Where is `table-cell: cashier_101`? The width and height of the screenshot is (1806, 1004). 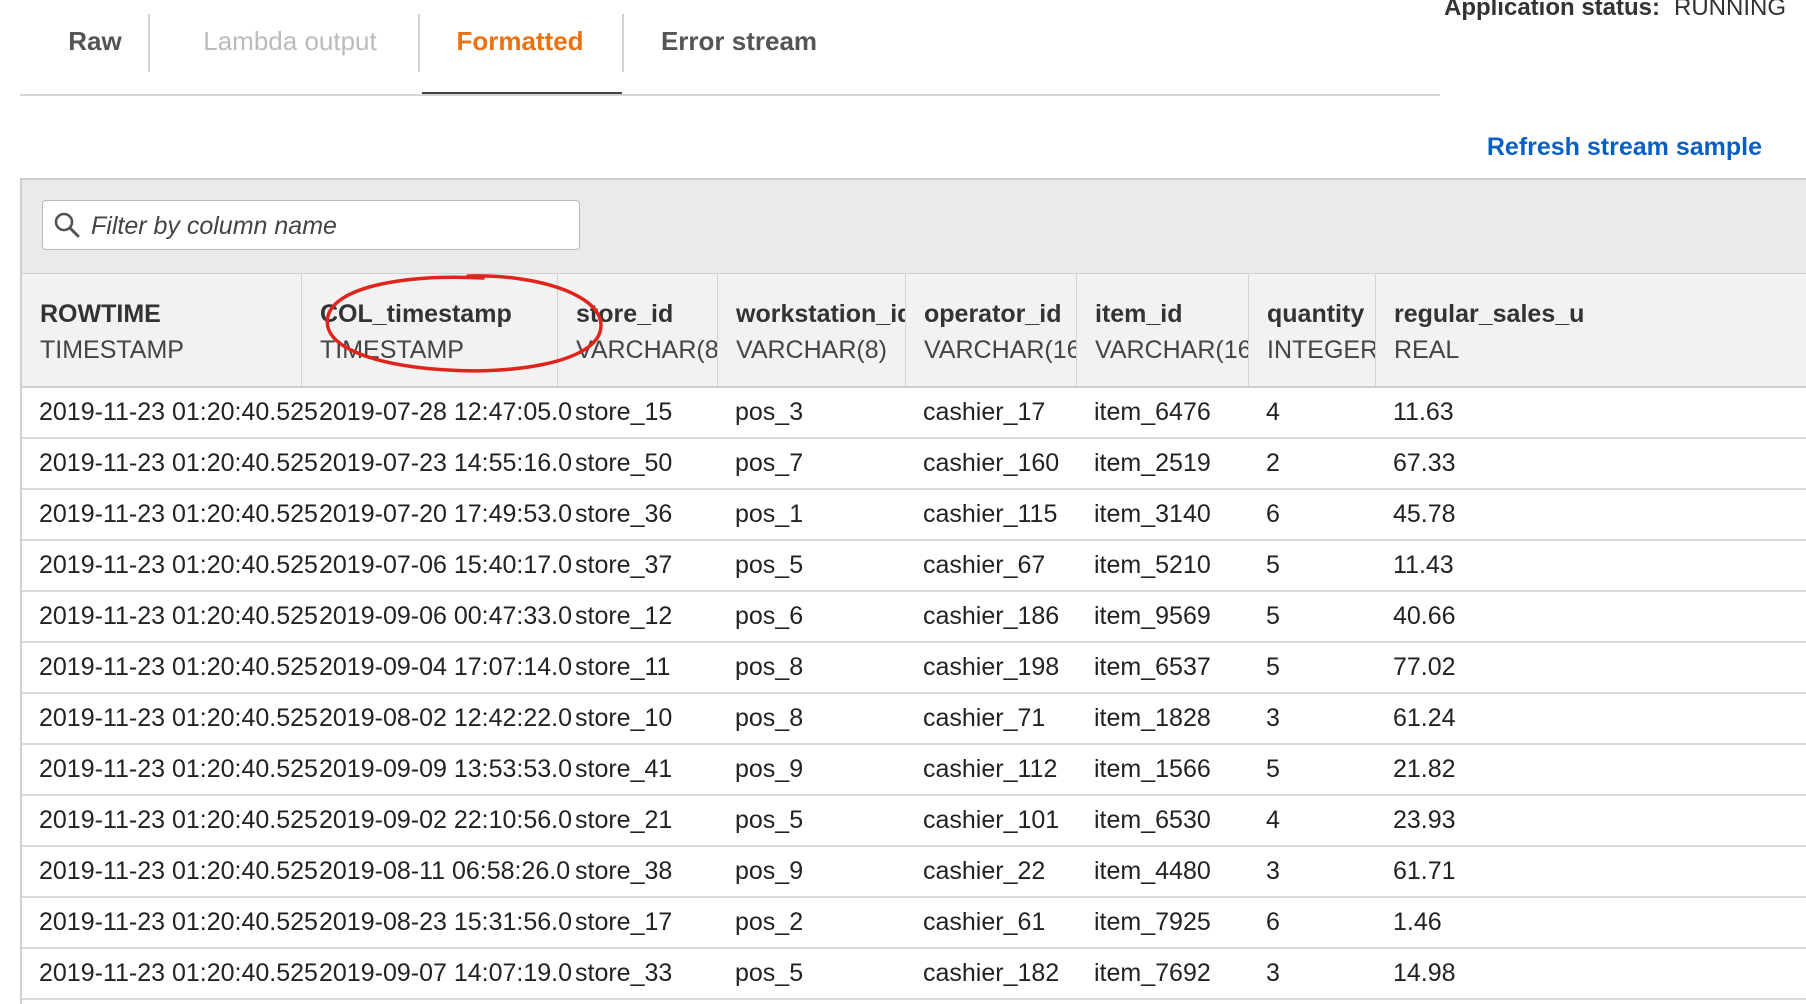
table-cell: cashier_101 is located at coordinates (991, 820).